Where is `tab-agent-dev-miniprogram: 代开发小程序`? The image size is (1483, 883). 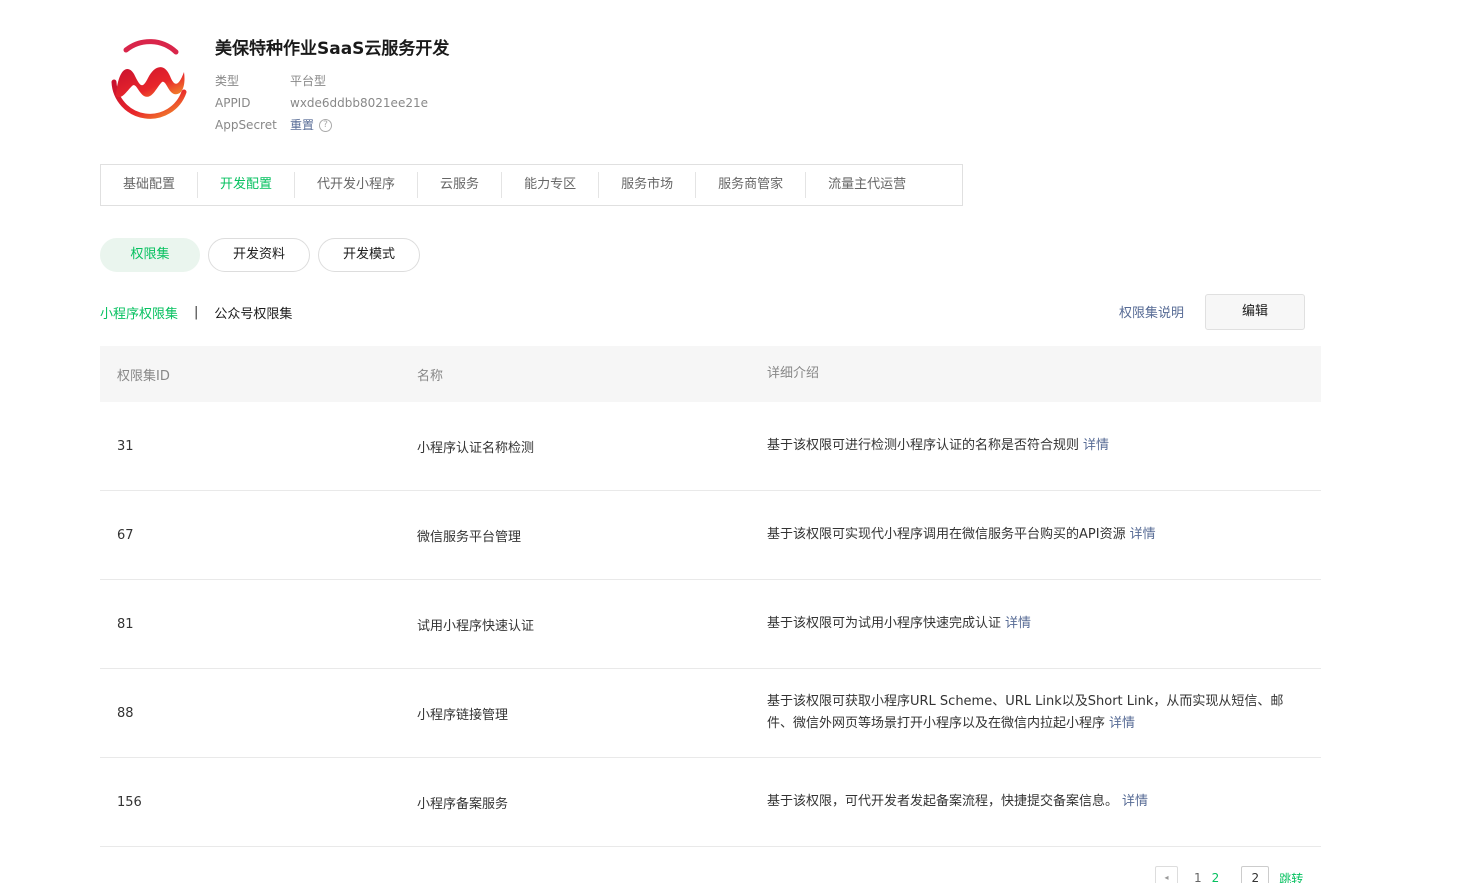 tab-agent-dev-miniprogram: 代开发小程序 is located at coordinates (357, 185).